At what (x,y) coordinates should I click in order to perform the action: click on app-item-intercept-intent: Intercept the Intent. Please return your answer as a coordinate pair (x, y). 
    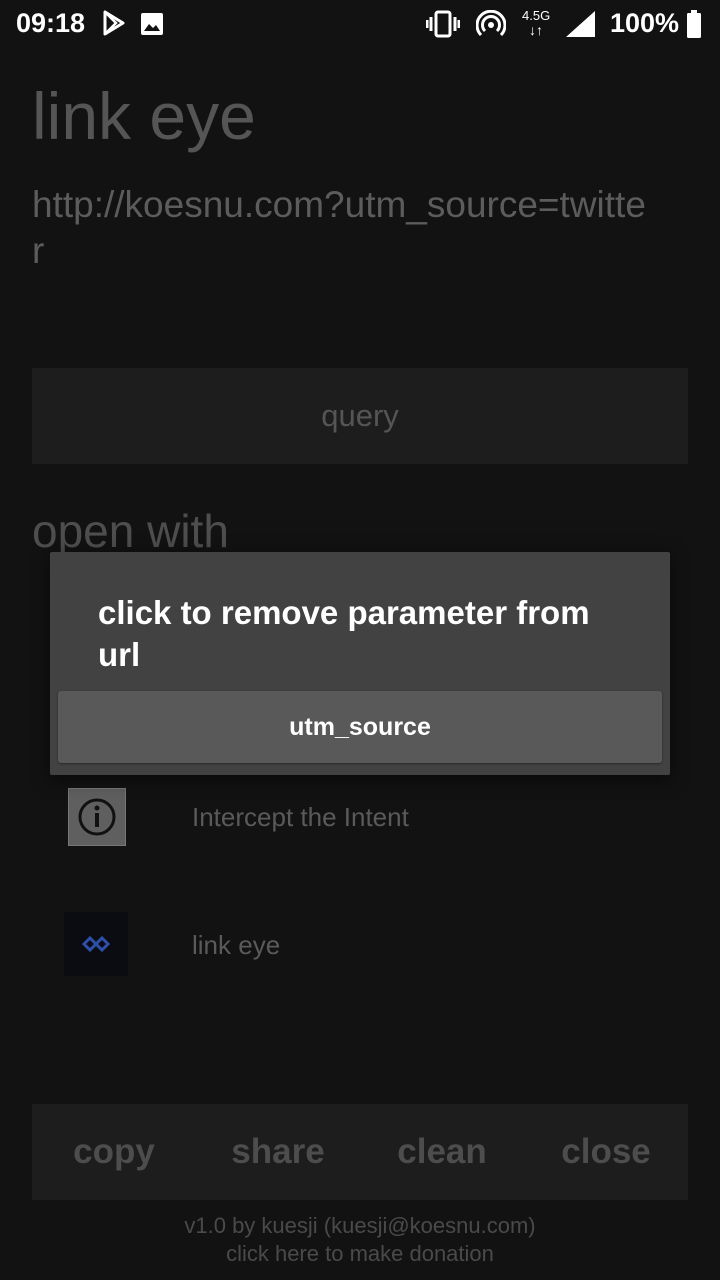
    Looking at the image, I should click on (360, 818).